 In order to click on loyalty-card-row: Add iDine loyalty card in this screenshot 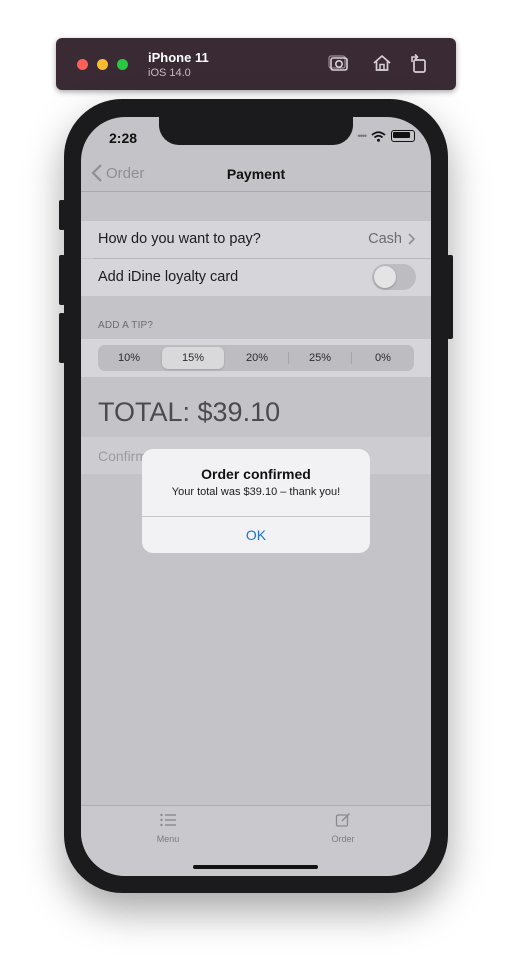, I will do `click(256, 277)`.